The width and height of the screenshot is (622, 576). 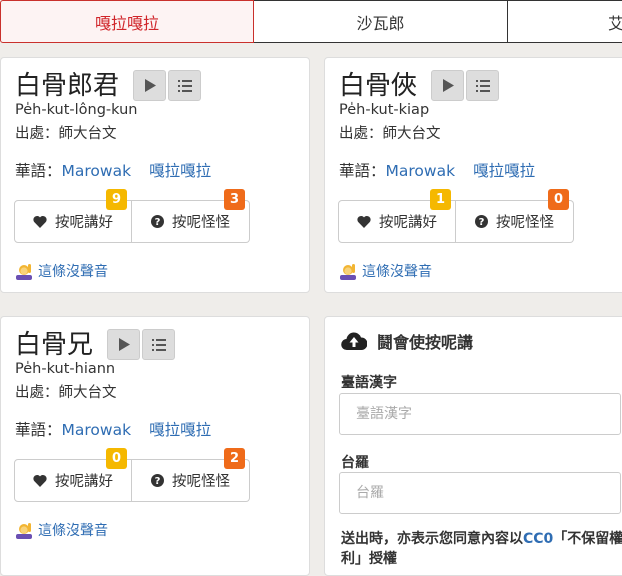 What do you see at coordinates (381, 21) in the screenshot?
I see `tab-shawalang: 沙瓦郎` at bounding box center [381, 21].